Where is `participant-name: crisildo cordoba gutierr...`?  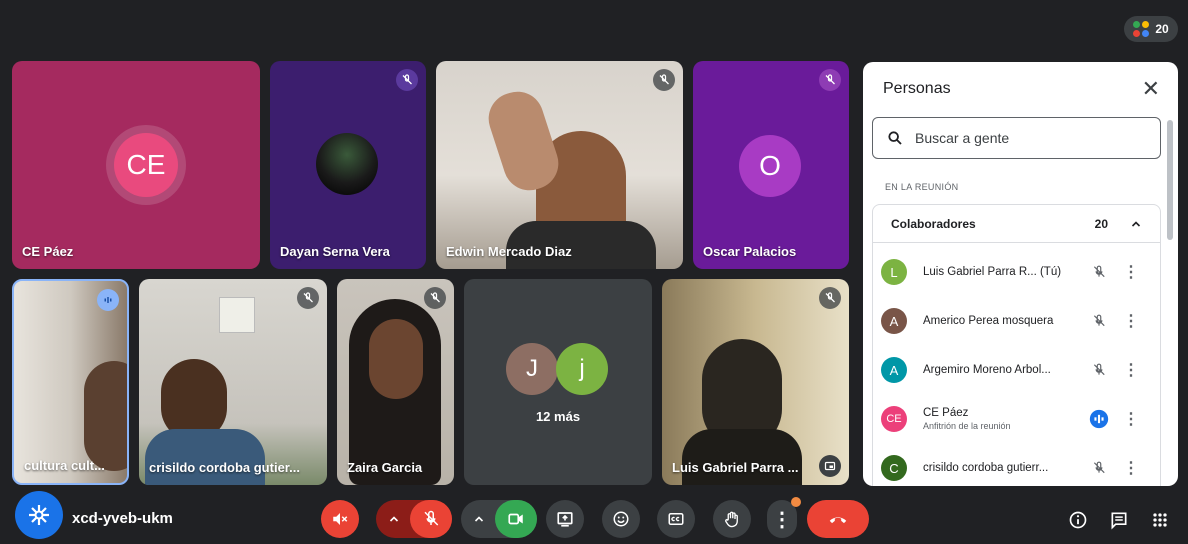 participant-name: crisildo cordoba gutierr... is located at coordinates (986, 468).